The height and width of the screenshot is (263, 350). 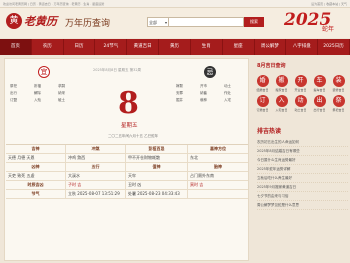 What do you see at coordinates (111, 47) in the screenshot?
I see `nav-item-solar-terms: 24节气` at bounding box center [111, 47].